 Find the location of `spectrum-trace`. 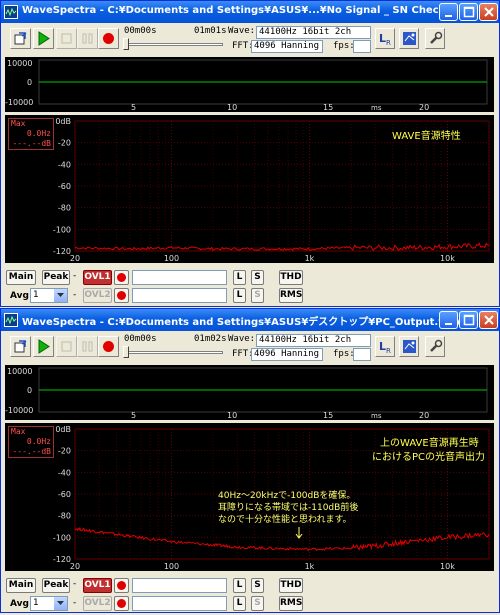

spectrum-trace is located at coordinates (282, 539).